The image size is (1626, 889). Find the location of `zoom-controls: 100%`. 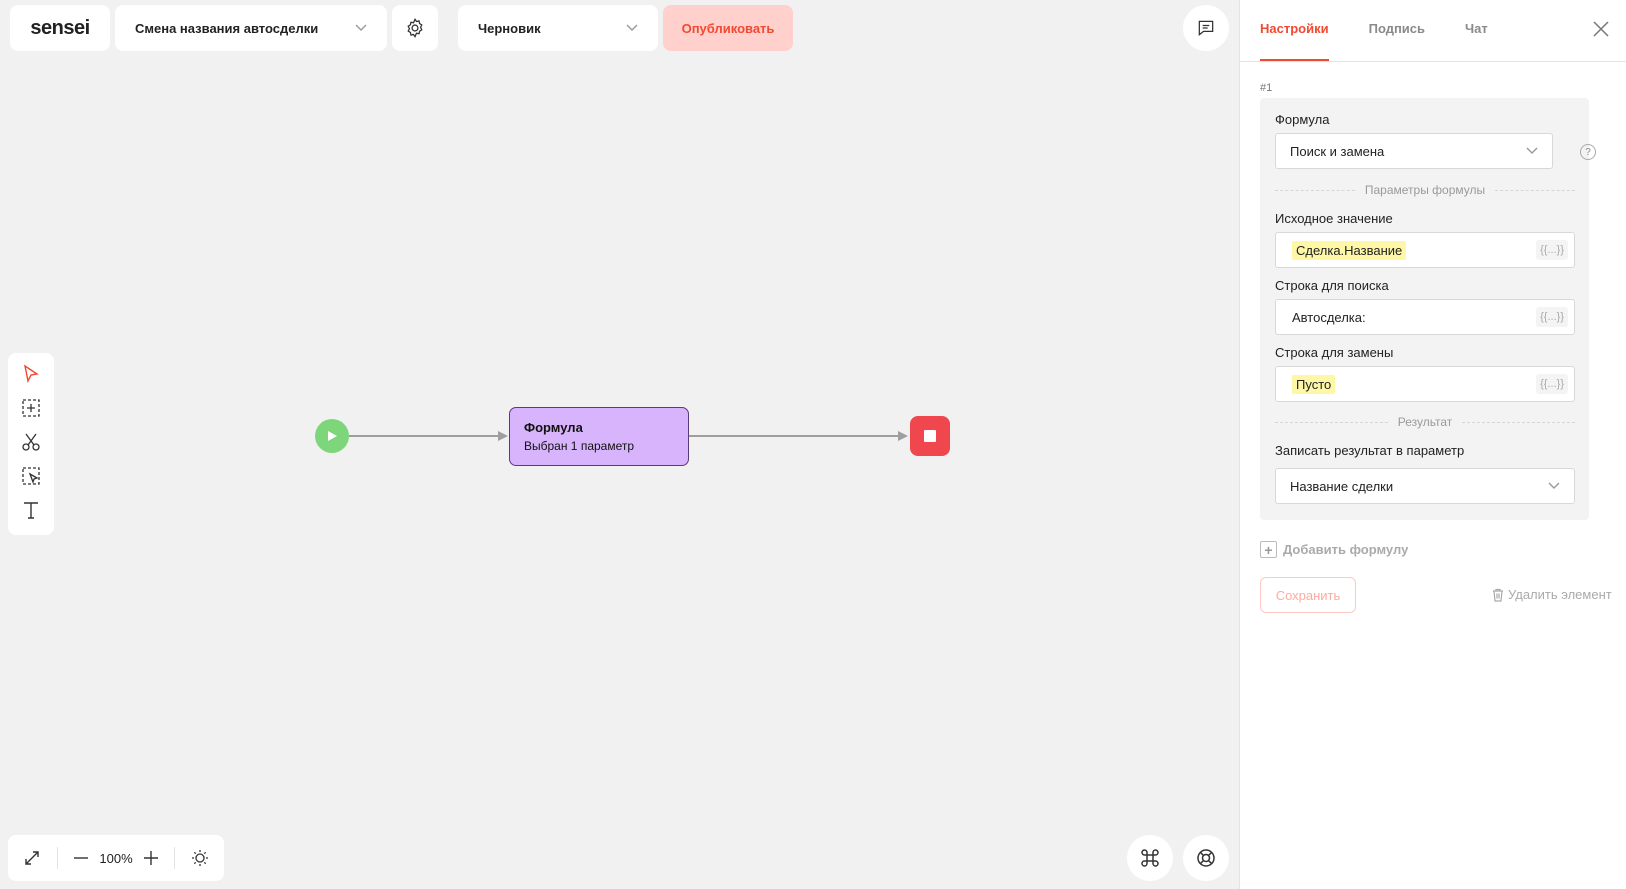

zoom-controls: 100% is located at coordinates (116, 858).